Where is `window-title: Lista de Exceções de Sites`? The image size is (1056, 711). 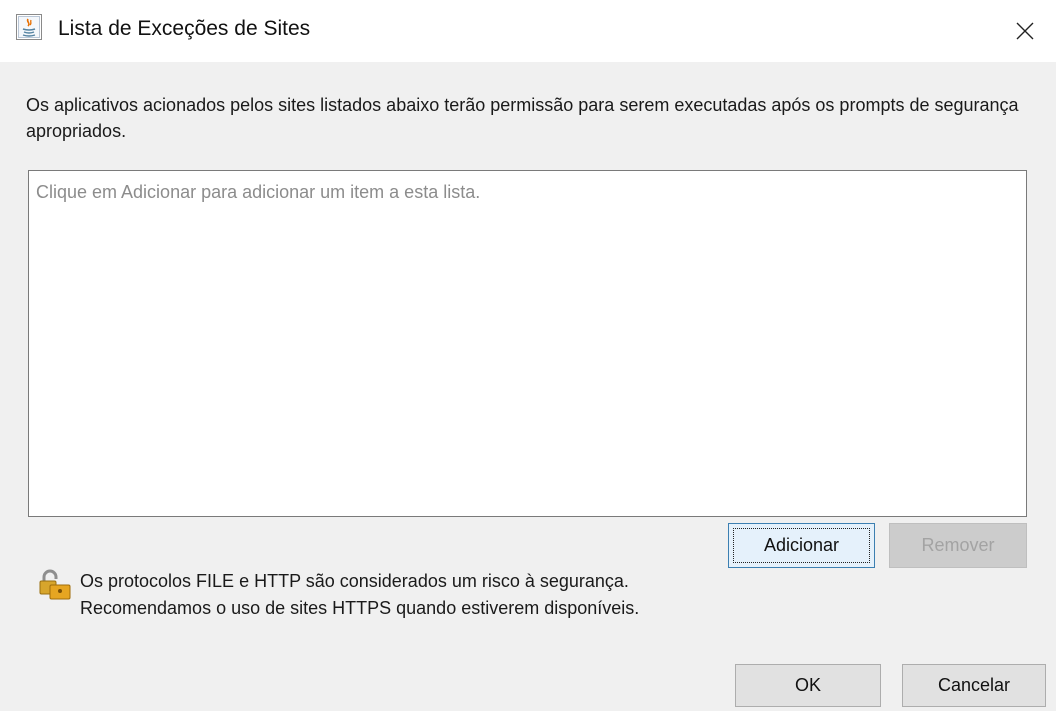 window-title: Lista de Exceções de Sites is located at coordinates (184, 28).